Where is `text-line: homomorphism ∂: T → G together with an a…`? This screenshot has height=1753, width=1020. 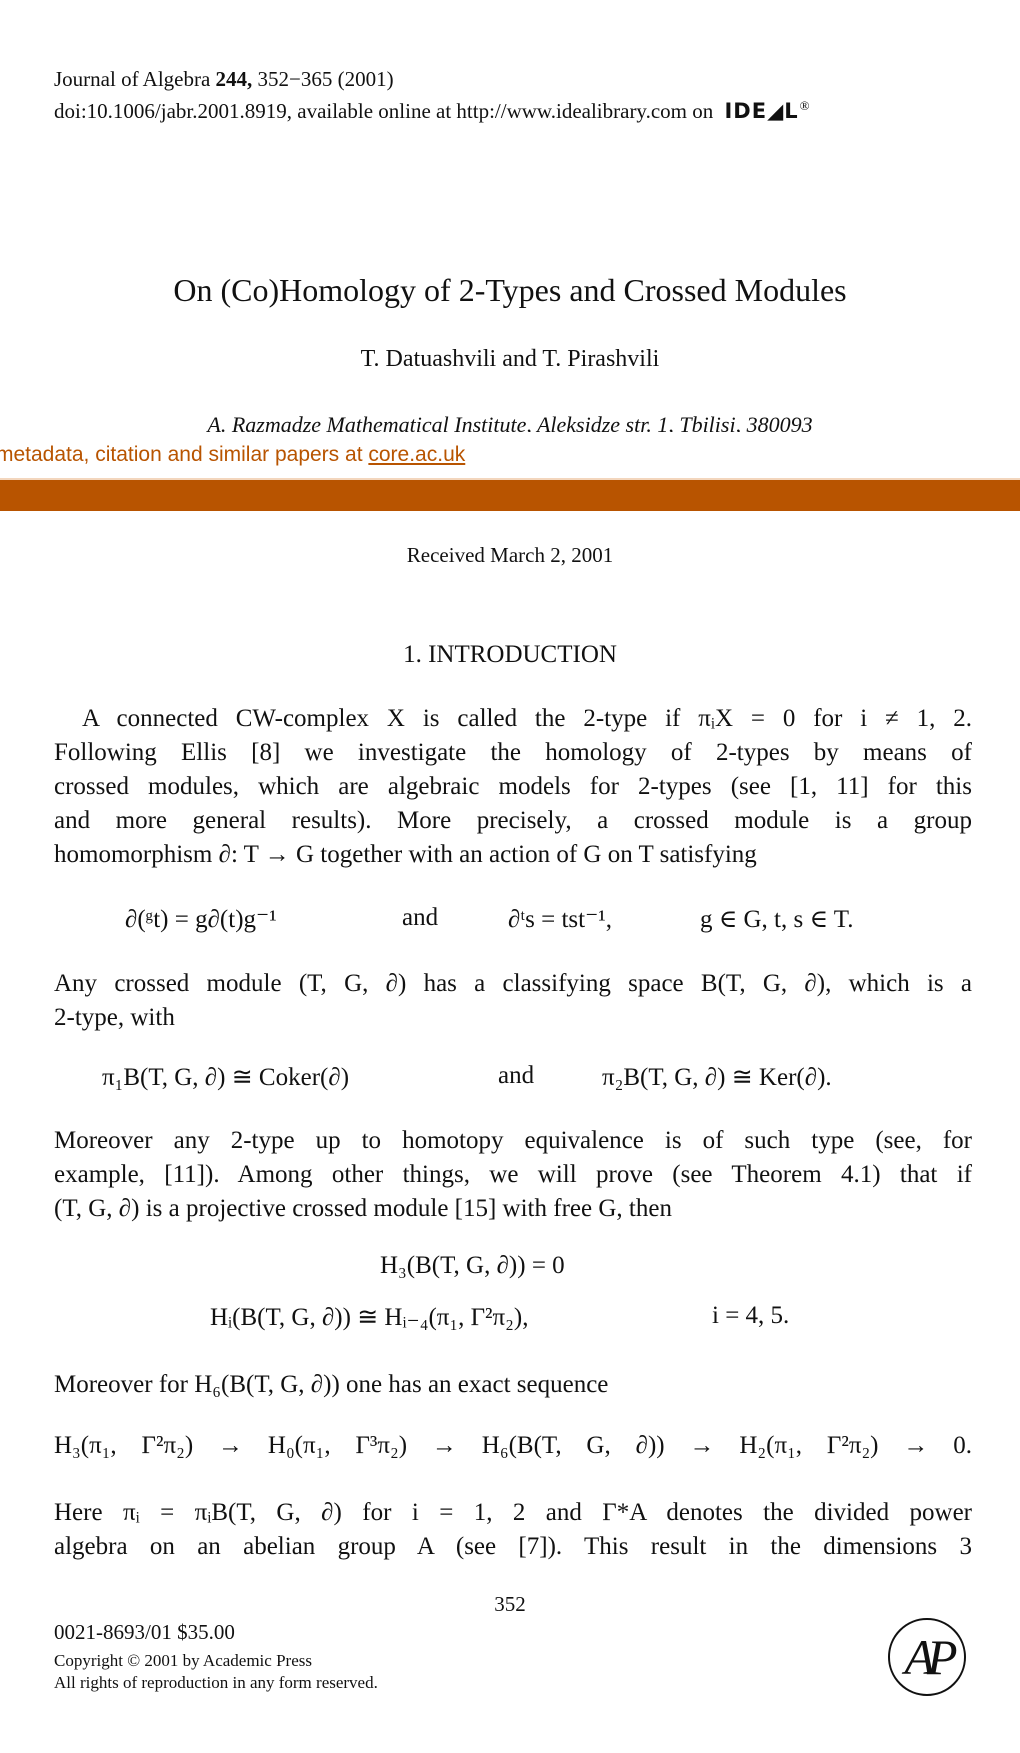 text-line: homomorphism ∂: T → G together with an a… is located at coordinates (405, 854).